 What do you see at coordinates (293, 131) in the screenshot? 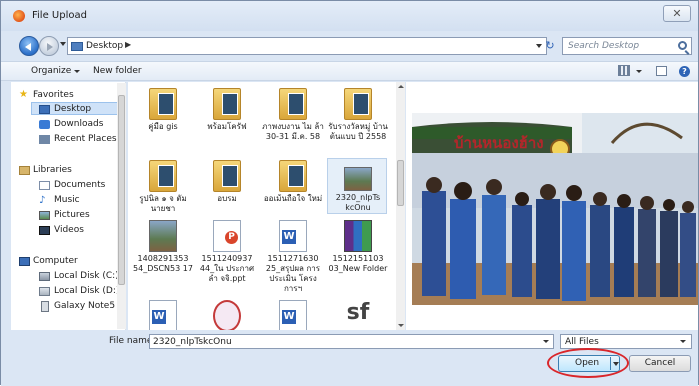
I see `file-label: ภาพงบงาน ไม ล้า 30-31 มี.ค. 58` at bounding box center [293, 131].